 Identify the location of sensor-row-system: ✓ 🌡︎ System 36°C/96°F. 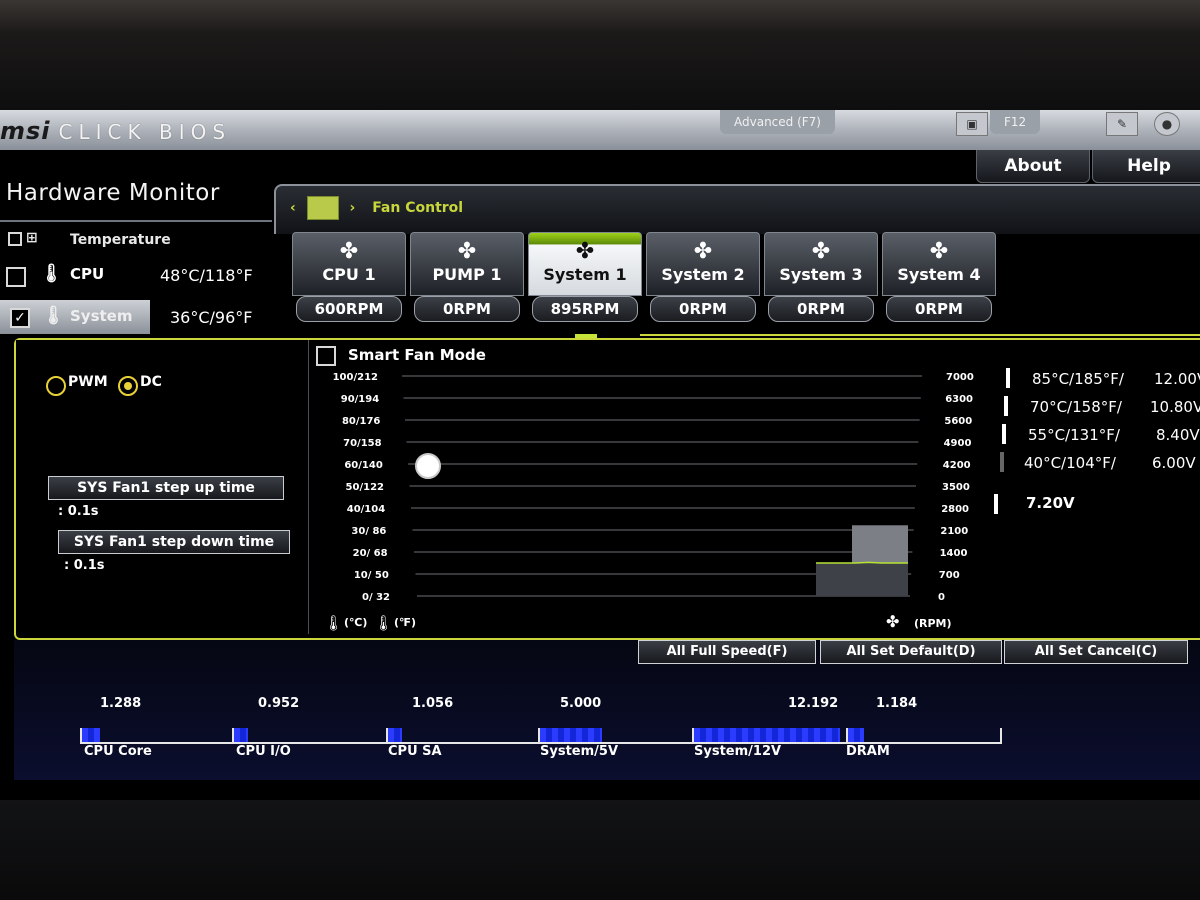
(140, 317).